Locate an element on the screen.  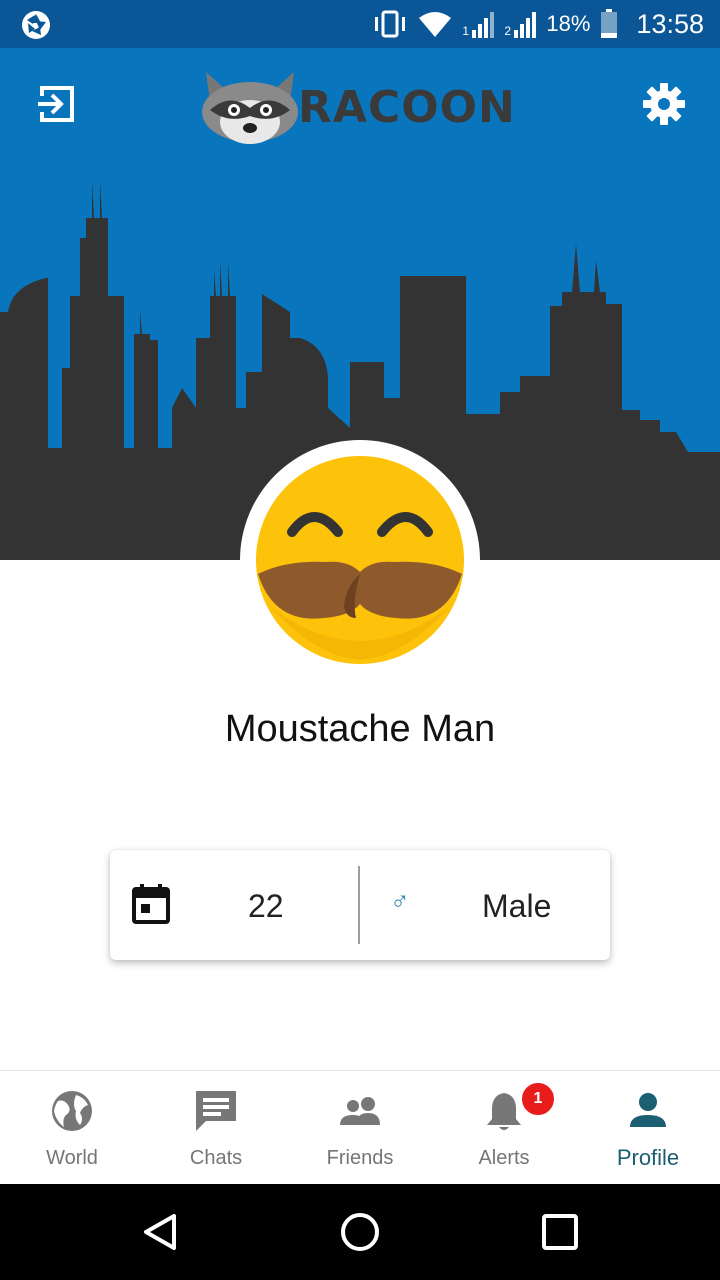
sim1-label: 1 is located at coordinates (466, 31).